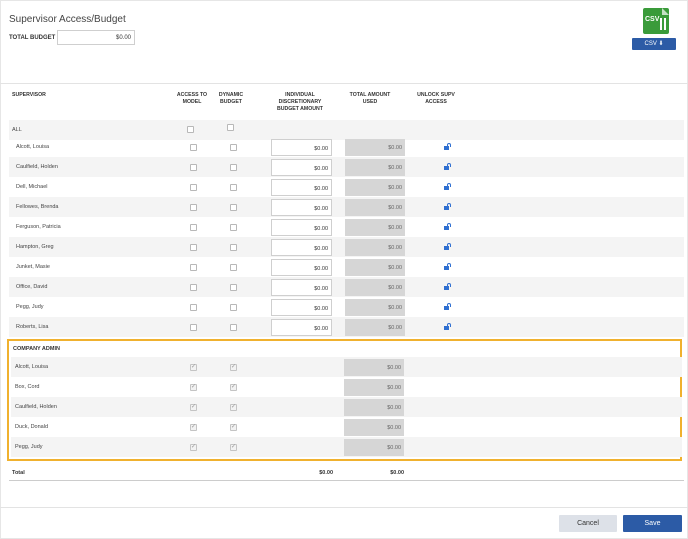  What do you see at coordinates (346, 474) in the screenshot?
I see `totals-row: Total $0.00 $0.00` at bounding box center [346, 474].